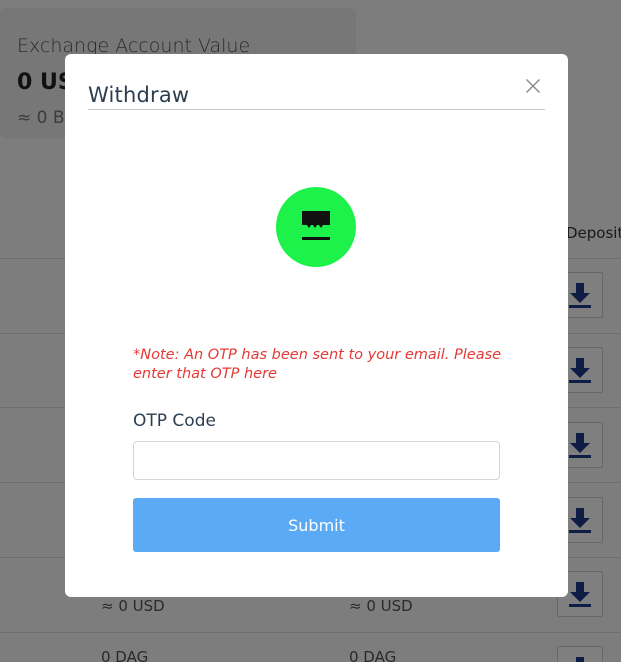 The height and width of the screenshot is (662, 621). I want to click on submit-button: Submit, so click(316, 525).